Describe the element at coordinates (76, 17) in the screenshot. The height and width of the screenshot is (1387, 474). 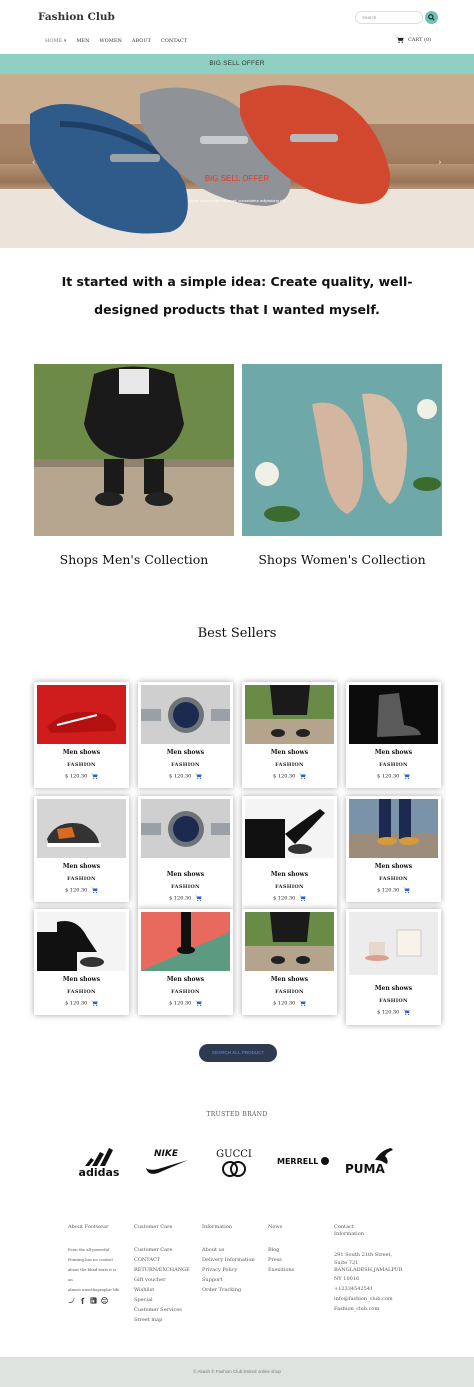
I see `site-logo: Fashion Club` at that location.